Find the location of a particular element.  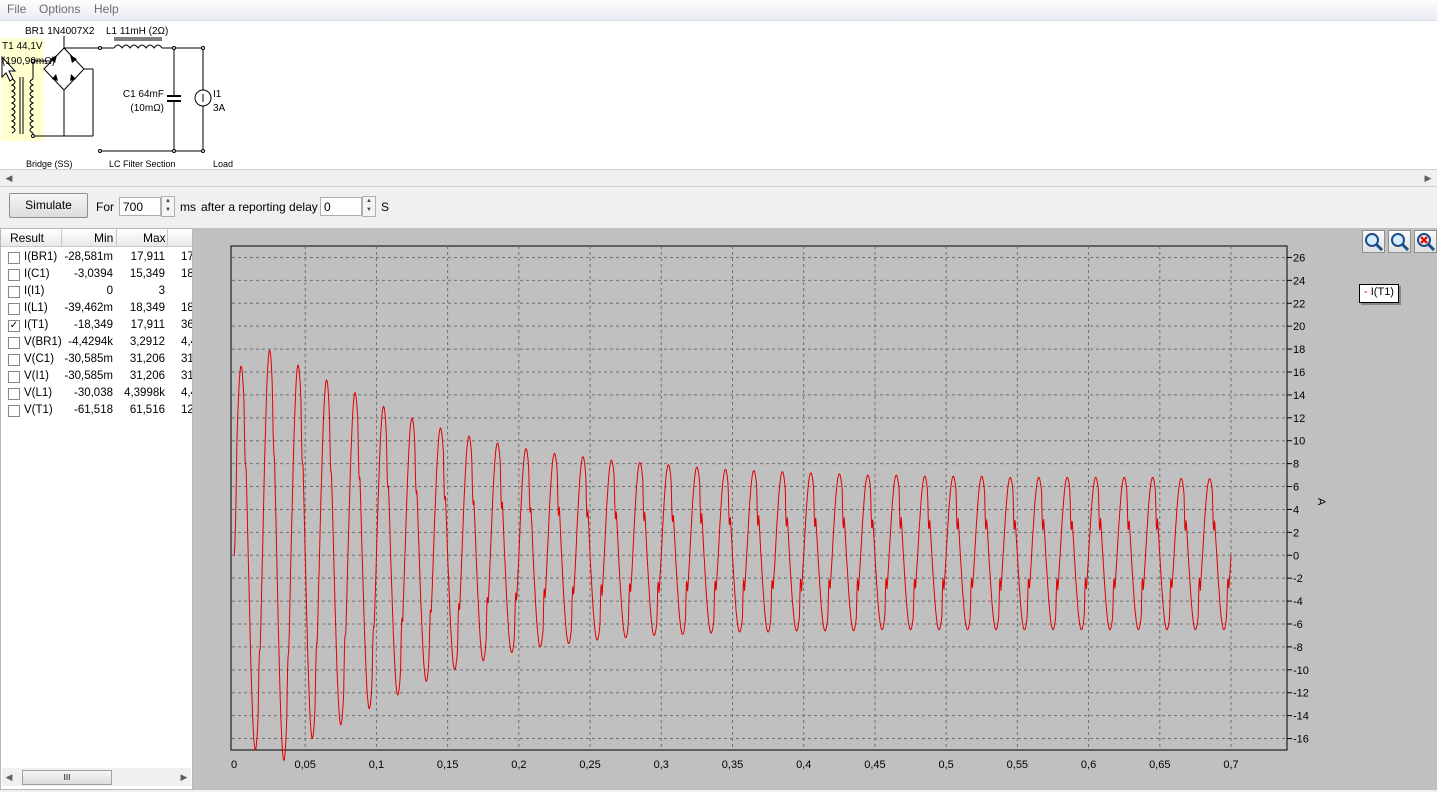

result-row: V(C1) -30,585m 31,206 31 is located at coordinates (96, 359).